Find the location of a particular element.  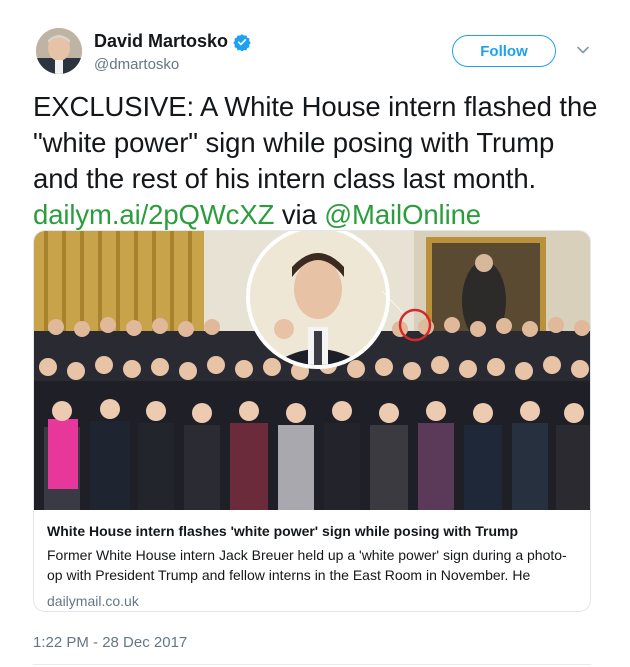

card-domain: dailymail.co.uk is located at coordinates (93, 601).